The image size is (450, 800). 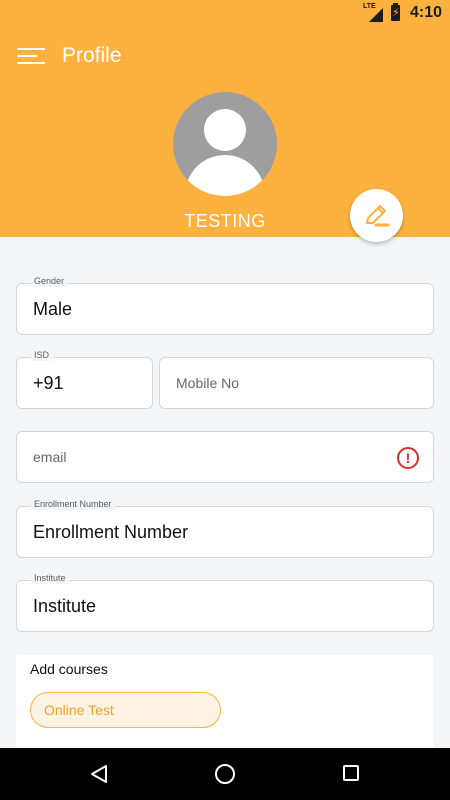 I want to click on courses-title: Add courses, so click(x=69, y=669).